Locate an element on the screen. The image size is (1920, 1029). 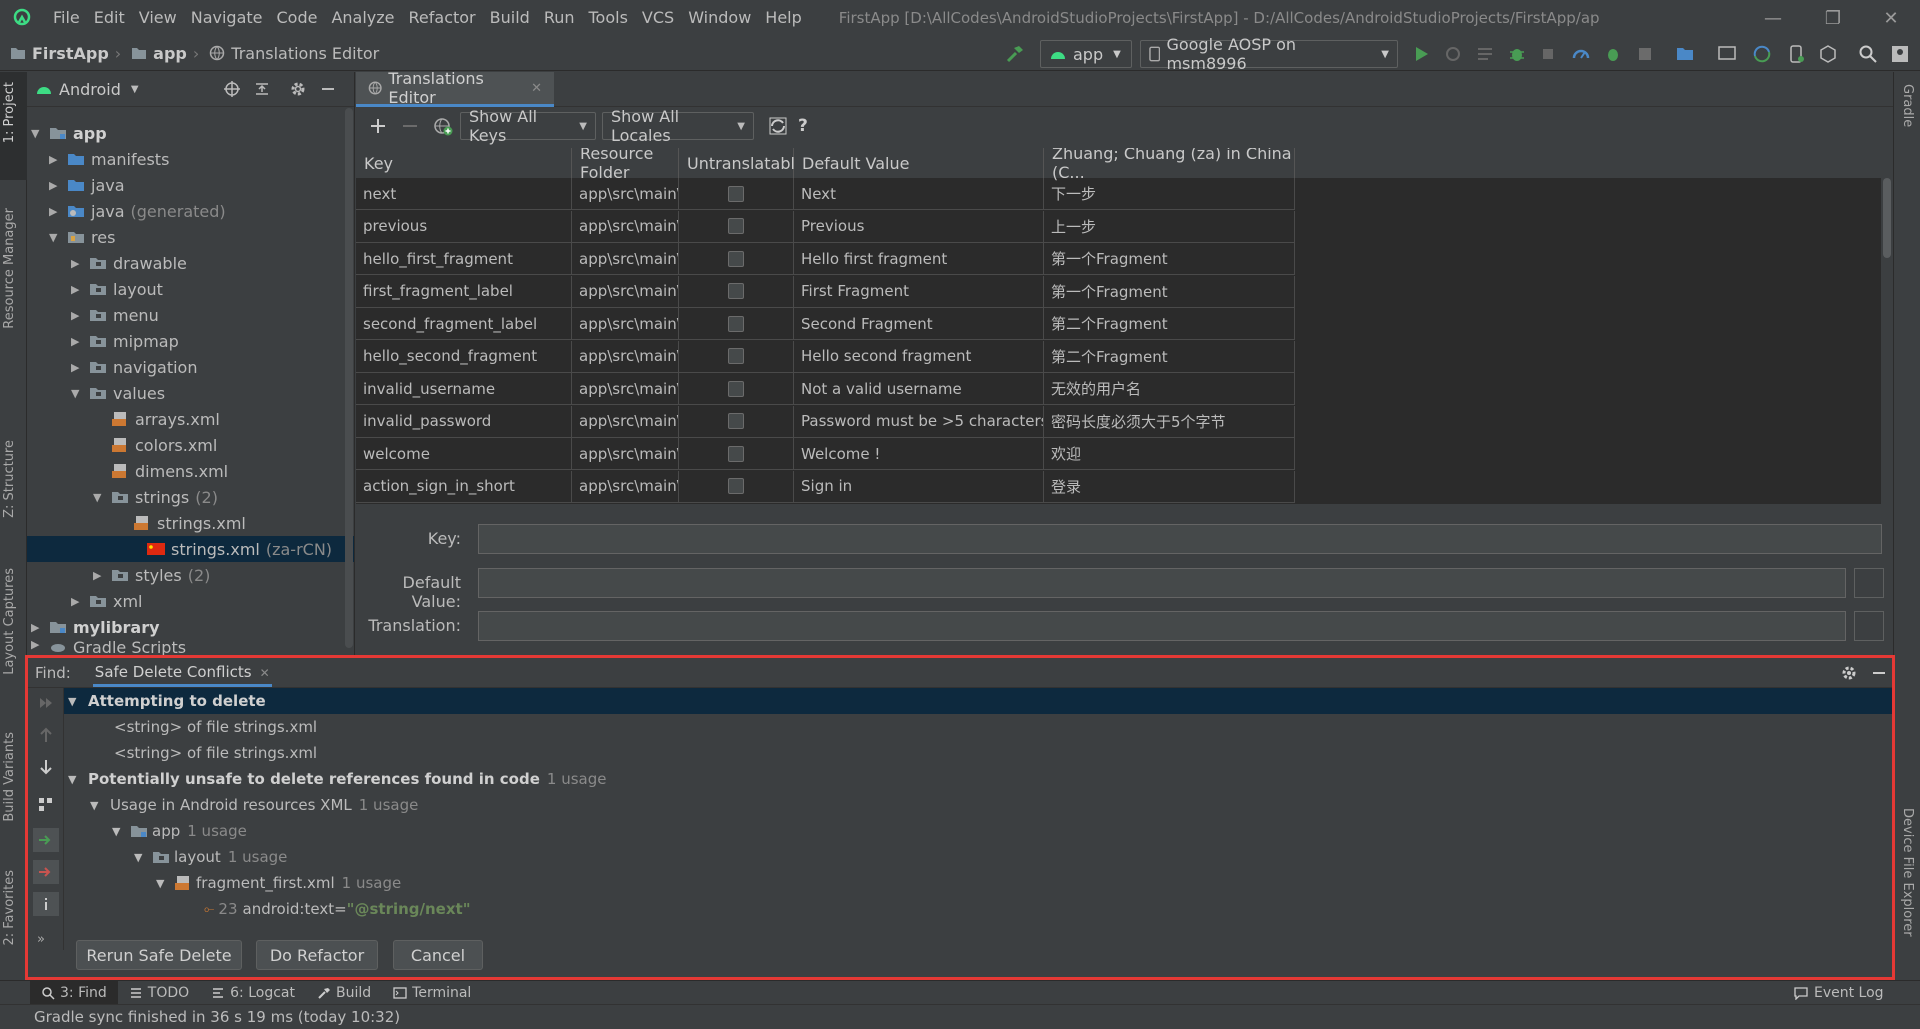
table-cell-translation: 第一个Fragment is located at coordinates (1169, 259).